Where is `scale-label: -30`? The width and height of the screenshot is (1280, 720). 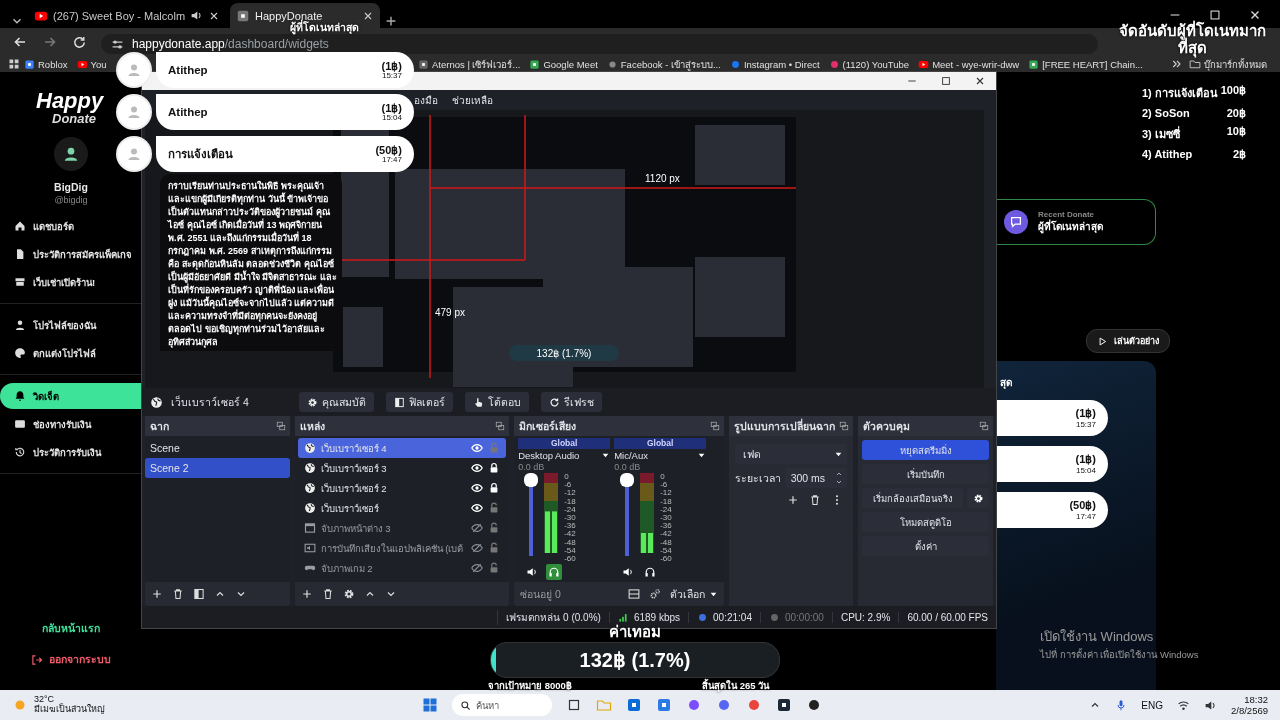 scale-label: -30 is located at coordinates (570, 517).